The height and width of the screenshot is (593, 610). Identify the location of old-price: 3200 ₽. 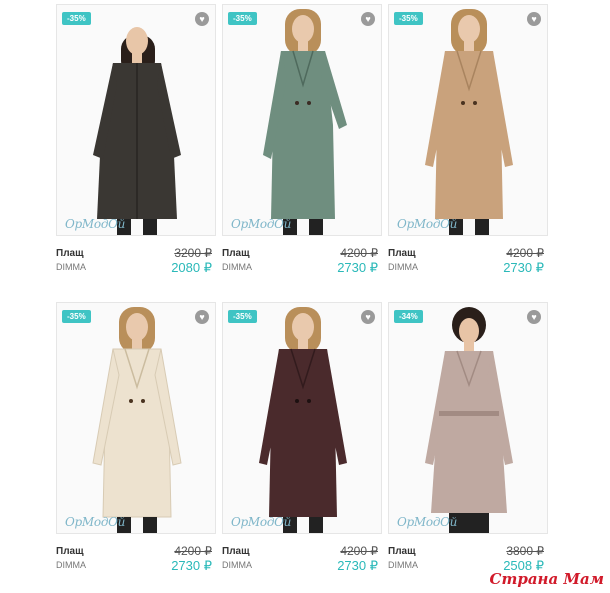
(193, 253).